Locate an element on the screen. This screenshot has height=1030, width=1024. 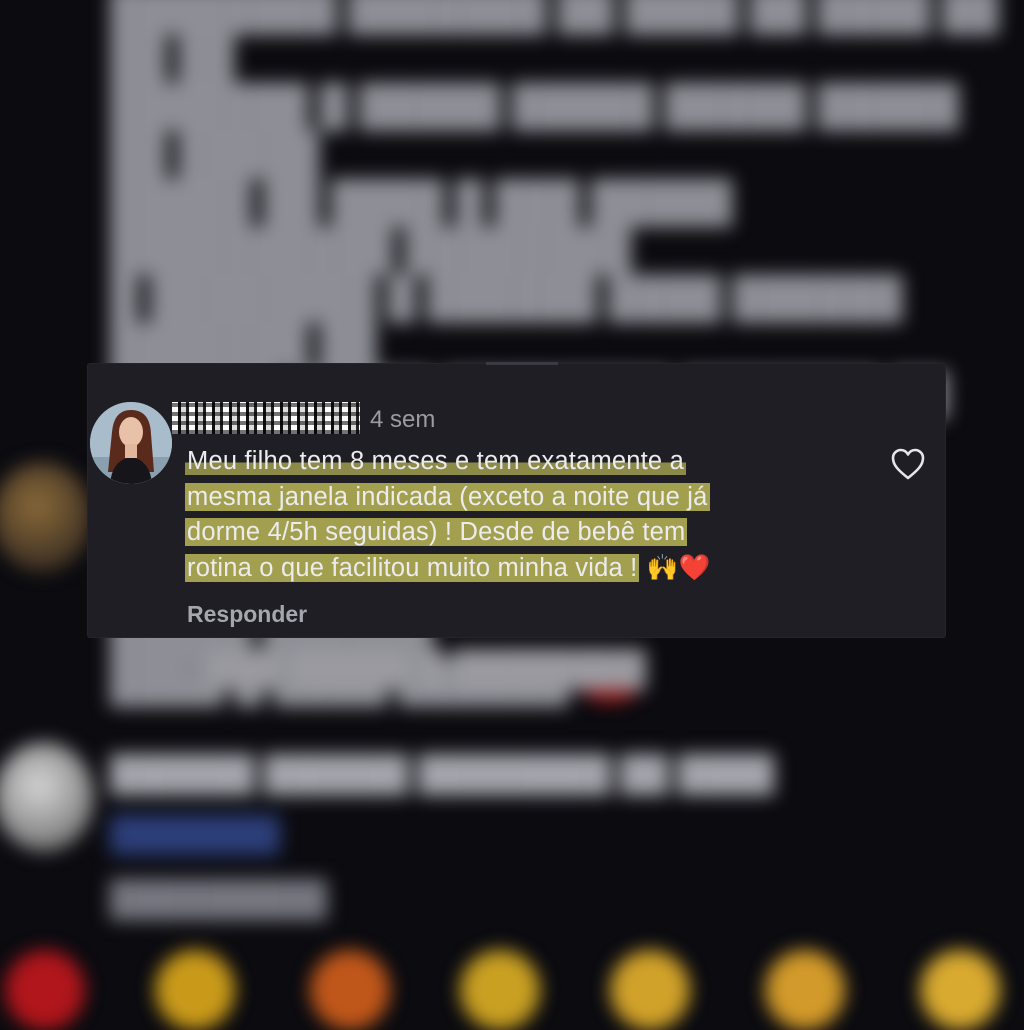
blurred-see-replies: ███ █████ █ ████████ is located at coordinates (427, 669).